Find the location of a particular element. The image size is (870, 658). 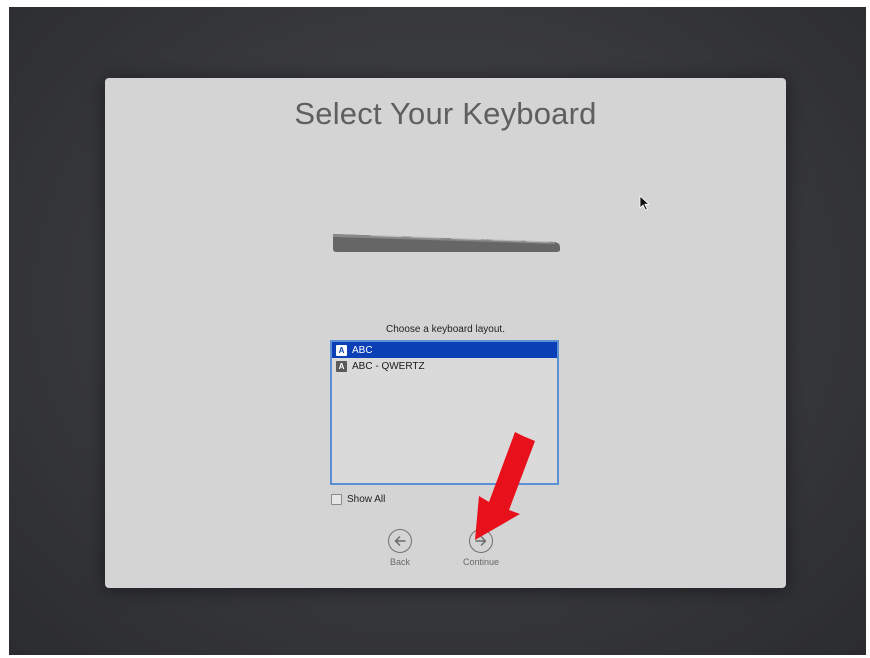

show-all-checkbox is located at coordinates (336, 499).